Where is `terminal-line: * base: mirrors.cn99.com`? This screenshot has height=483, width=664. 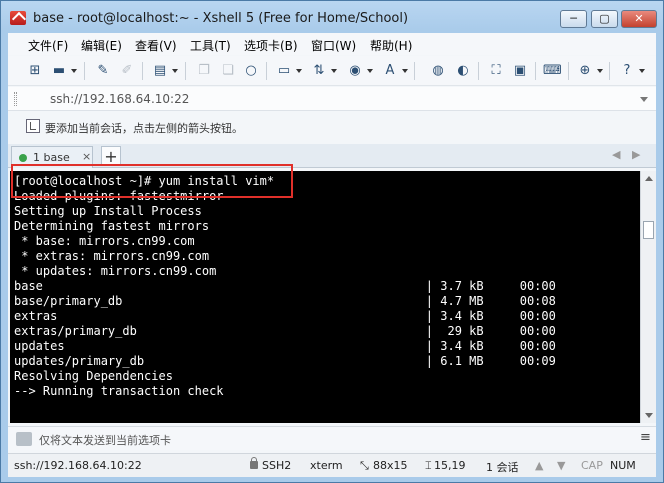
terminal-line: * base: mirrors.cn99.com is located at coordinates (104, 241).